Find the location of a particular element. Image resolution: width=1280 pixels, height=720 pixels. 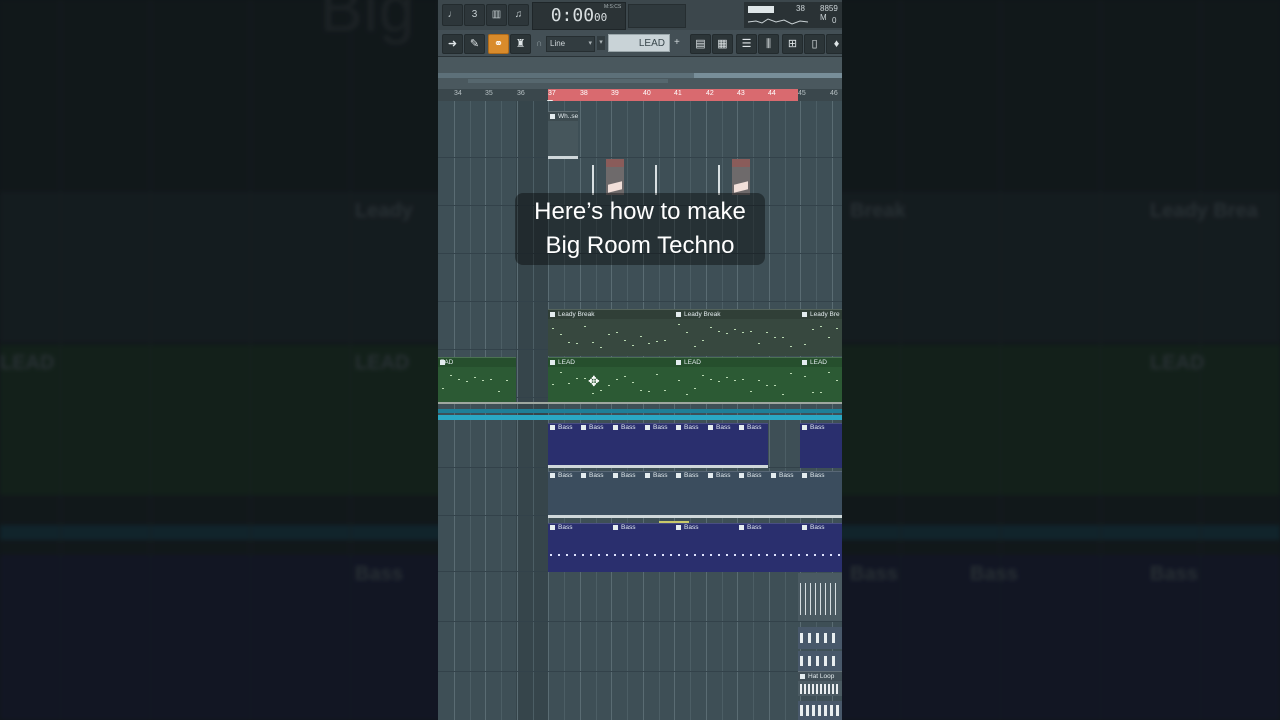

arrow-icon: ➜ is located at coordinates (452, 44).